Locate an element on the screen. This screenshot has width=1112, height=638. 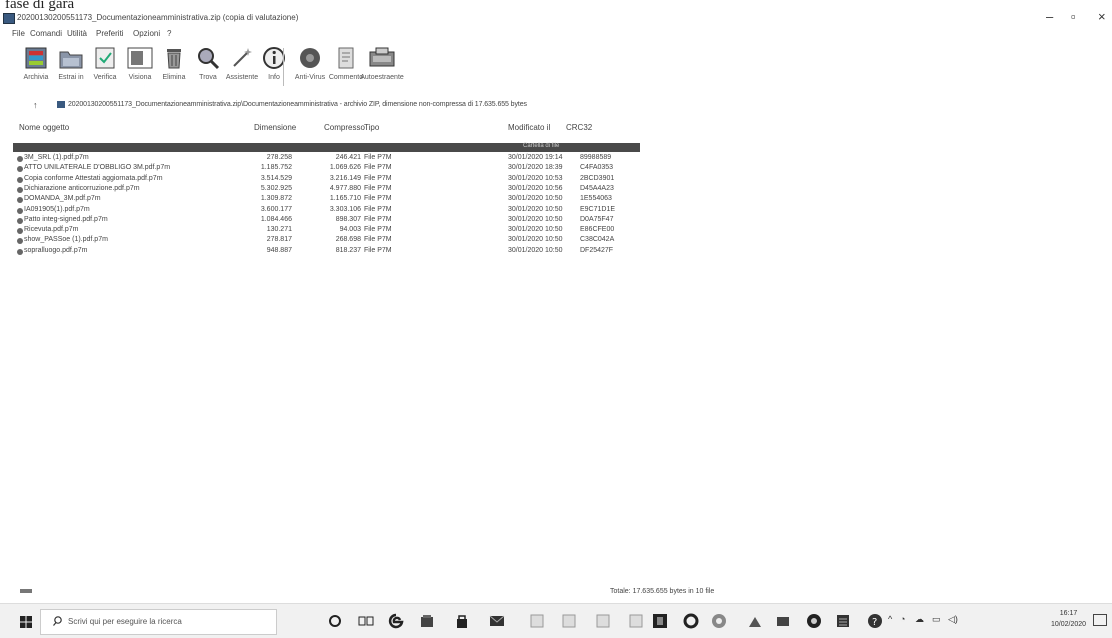
file-packed-size: 94.003 is located at coordinates (350, 230).